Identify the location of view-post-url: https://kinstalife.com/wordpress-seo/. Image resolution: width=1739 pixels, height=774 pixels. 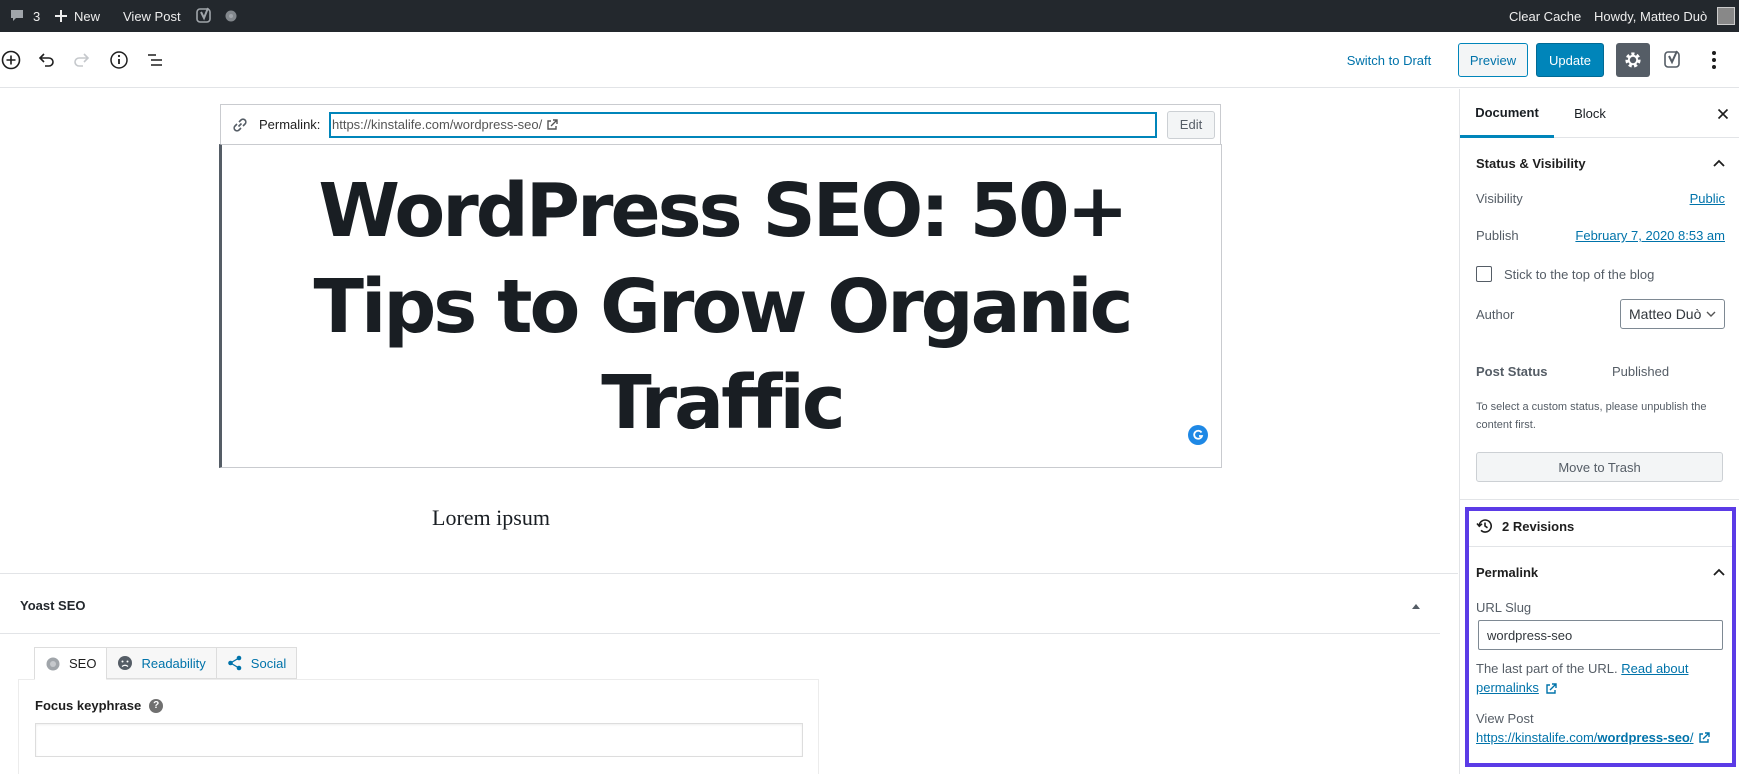
(1585, 737).